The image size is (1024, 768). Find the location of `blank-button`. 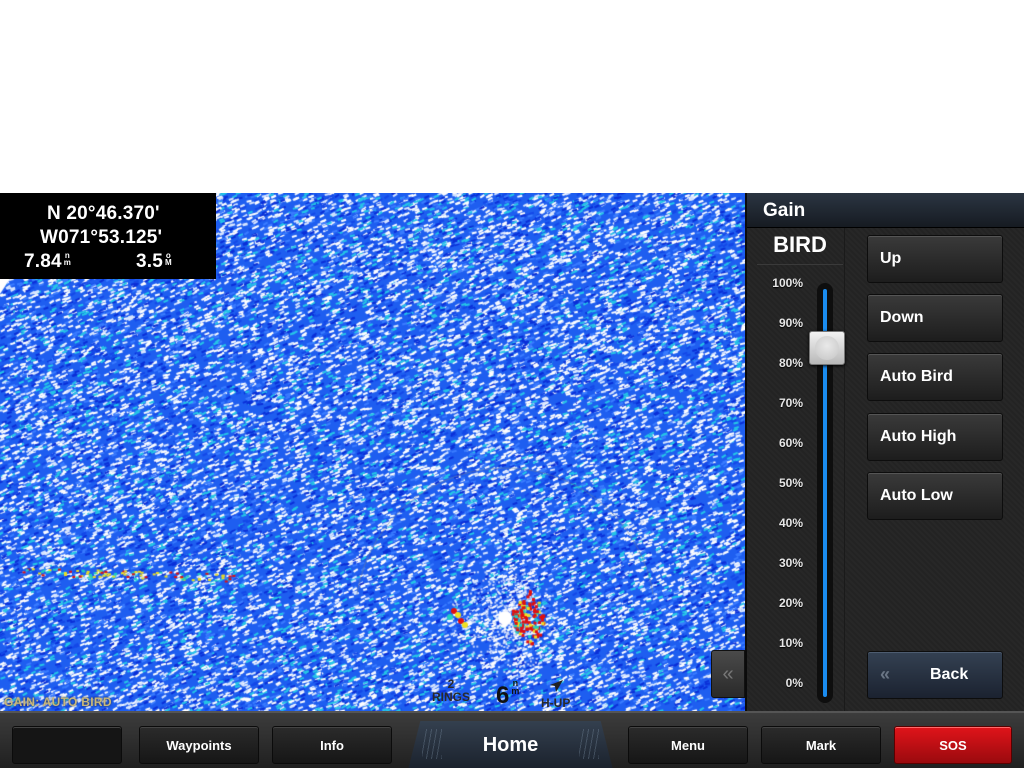

blank-button is located at coordinates (67, 745).